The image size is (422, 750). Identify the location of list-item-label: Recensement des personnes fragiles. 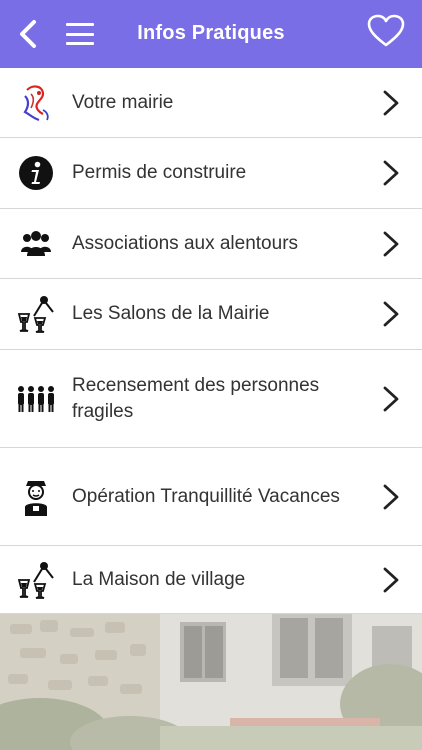
(196, 398).